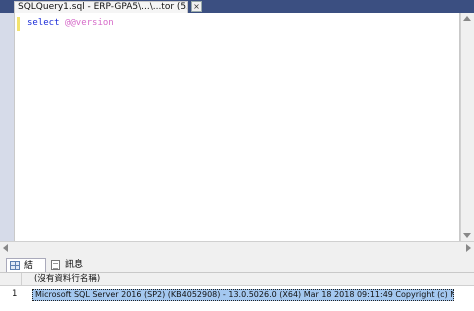 Image resolution: width=474 pixels, height=311 pixels. I want to click on sql-system-variable: @@version, so click(89, 23).